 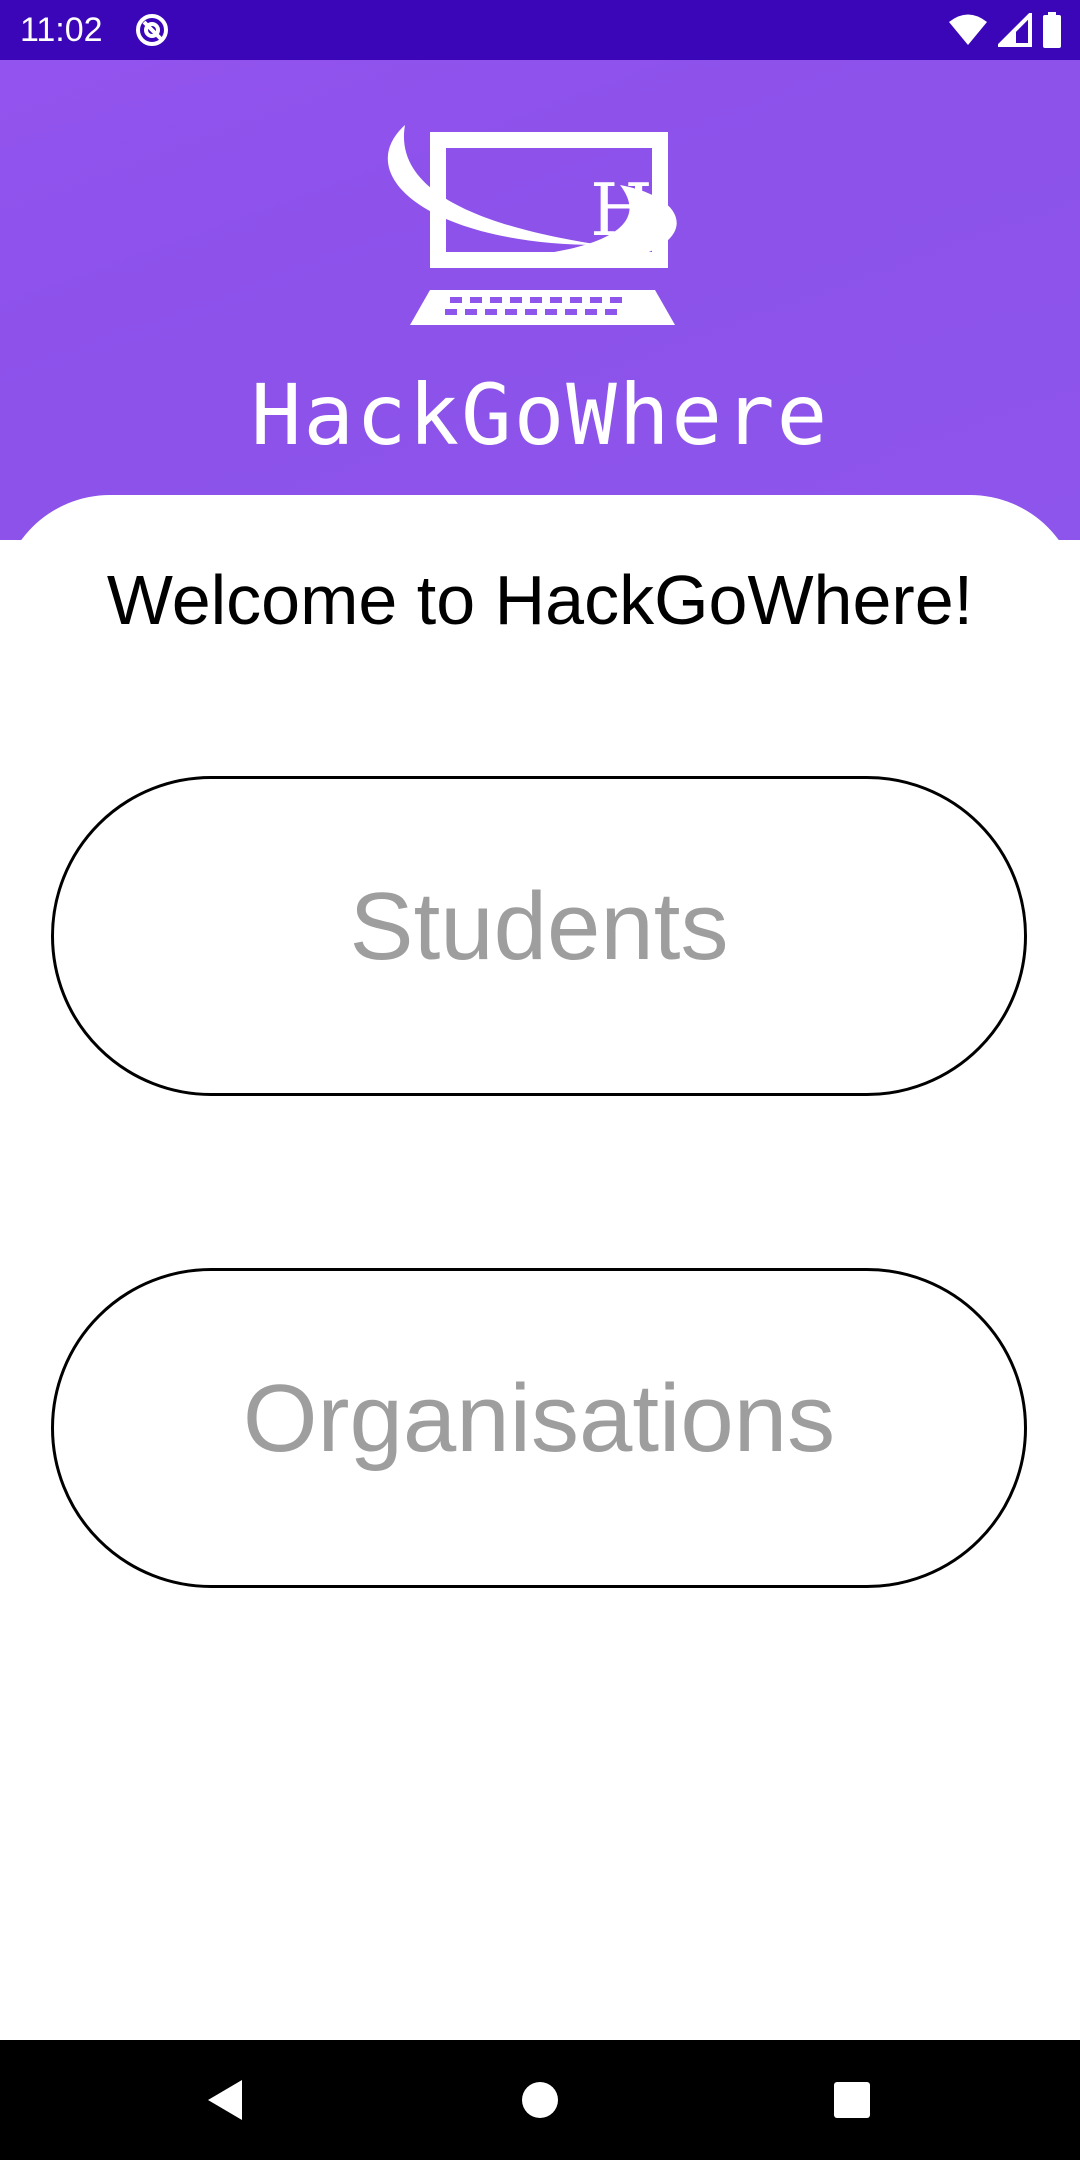 What do you see at coordinates (61, 30) in the screenshot?
I see `status-time: 11:02` at bounding box center [61, 30].